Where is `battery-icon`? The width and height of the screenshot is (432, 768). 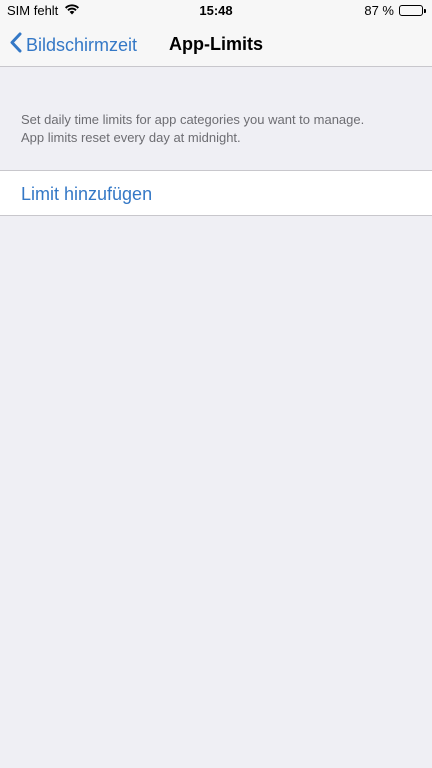
battery-icon is located at coordinates (412, 10).